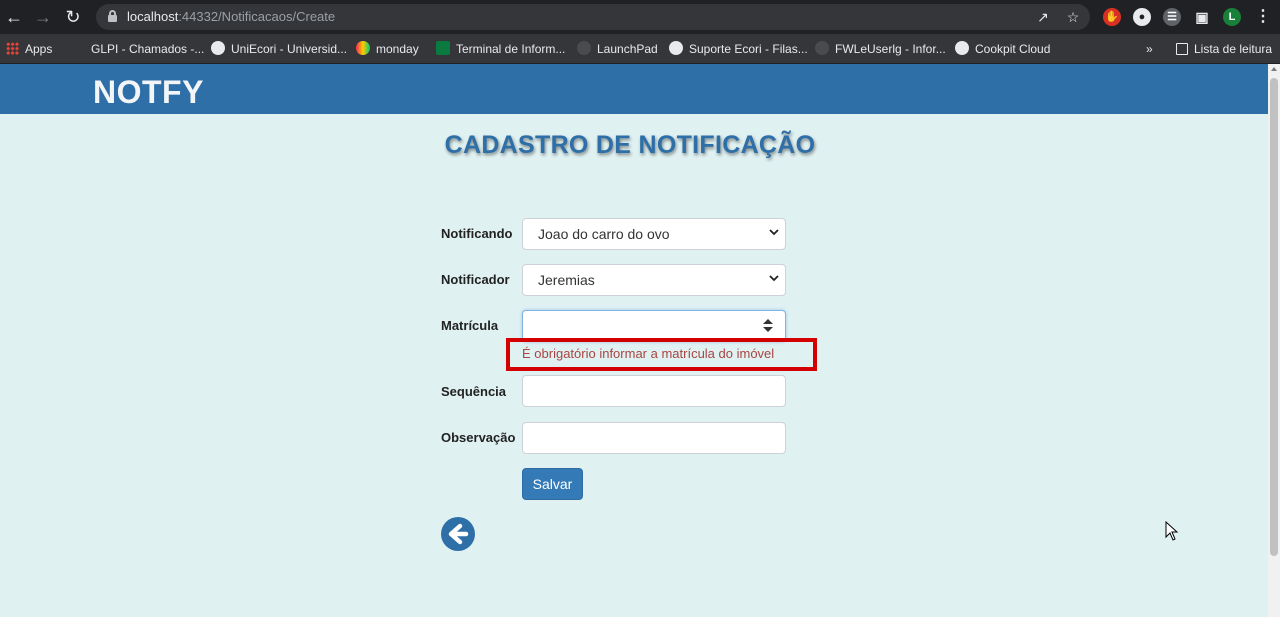  What do you see at coordinates (477, 233) in the screenshot?
I see `notificando-label: Notificando` at bounding box center [477, 233].